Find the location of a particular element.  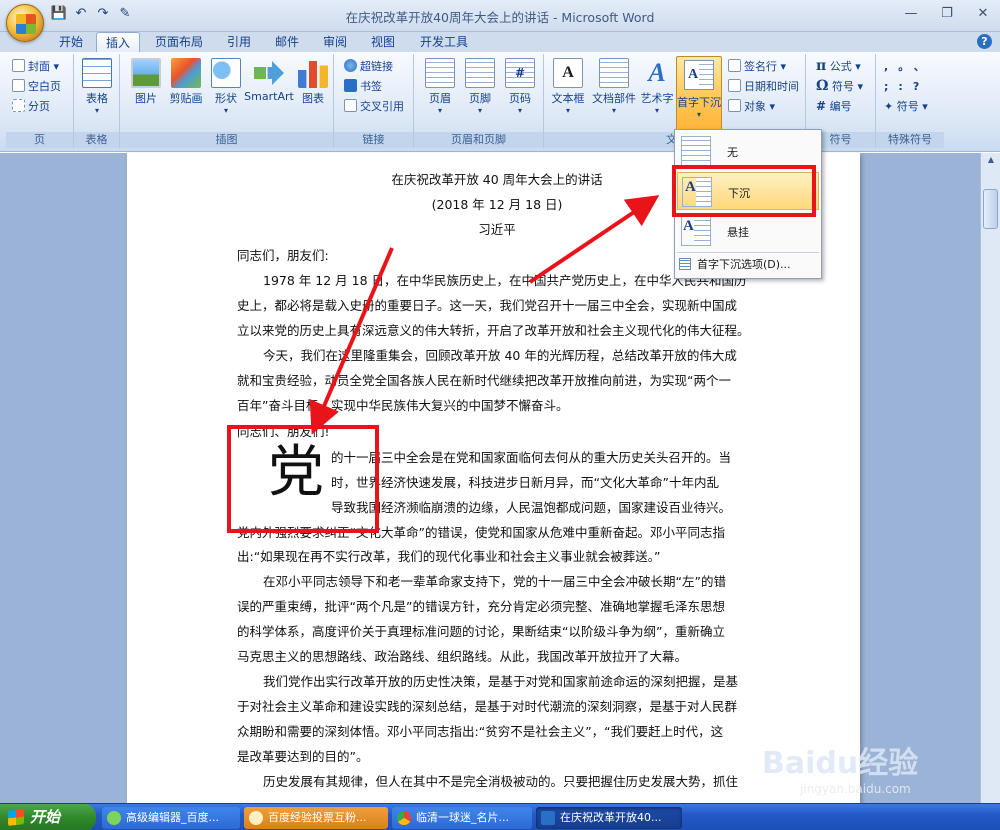

office-logo-icon is located at coordinates (26, 24).